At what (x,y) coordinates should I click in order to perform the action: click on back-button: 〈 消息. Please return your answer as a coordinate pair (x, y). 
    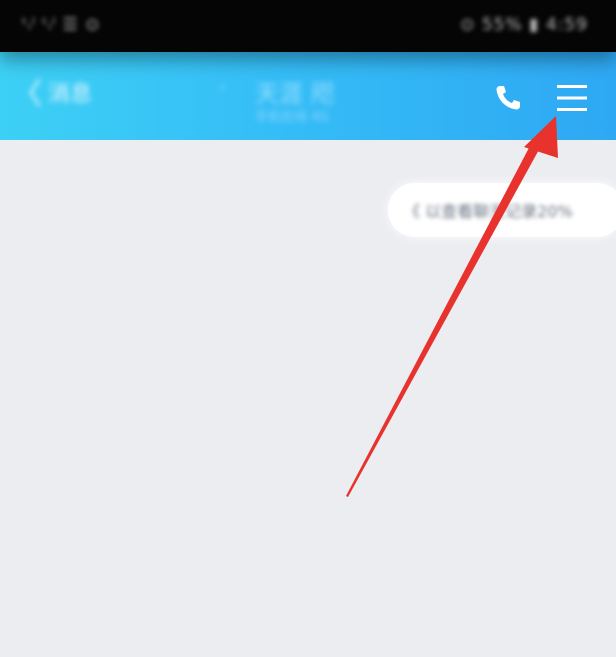
    Looking at the image, I should click on (52, 95).